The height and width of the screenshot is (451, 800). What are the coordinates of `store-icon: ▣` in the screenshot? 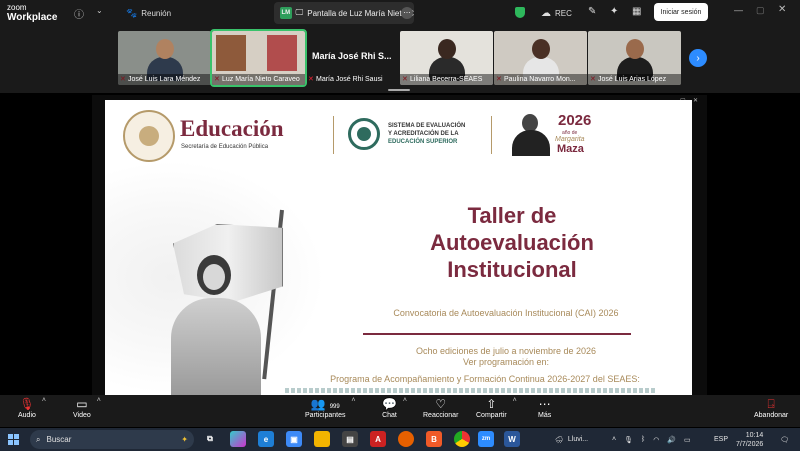 It's located at (294, 439).